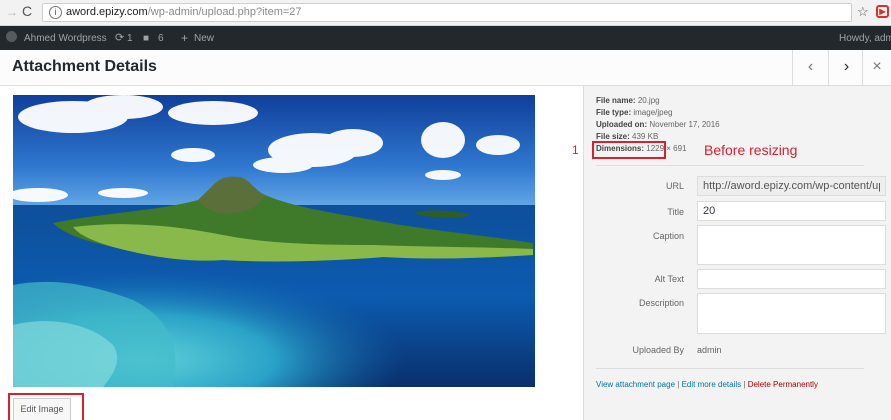 This screenshot has width=891, height=420. I want to click on caption-field, so click(791, 245).